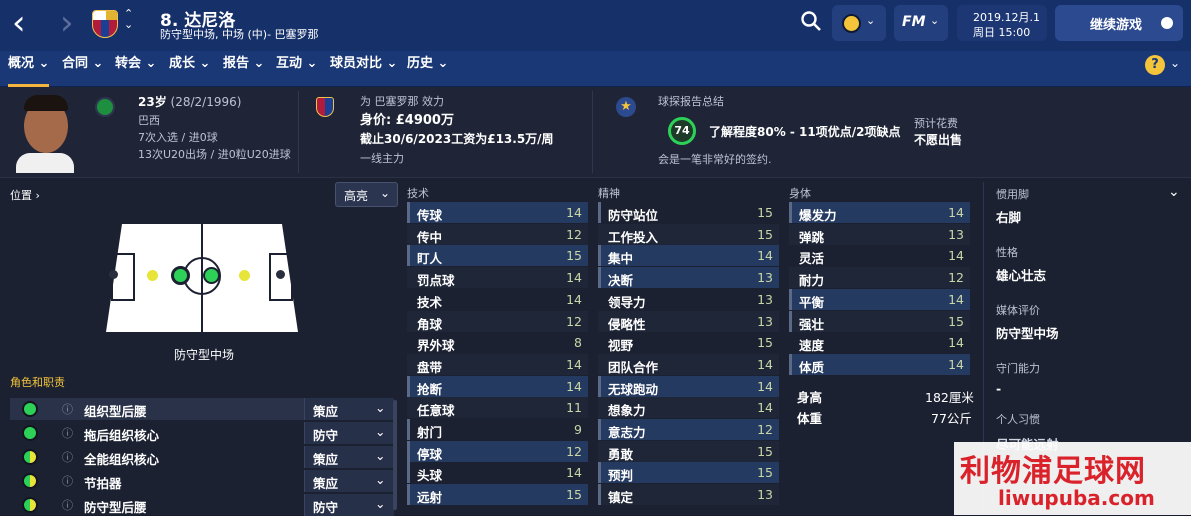 This screenshot has height=516, width=1191. I want to click on fm-menu-button: FM ⌄, so click(921, 23).